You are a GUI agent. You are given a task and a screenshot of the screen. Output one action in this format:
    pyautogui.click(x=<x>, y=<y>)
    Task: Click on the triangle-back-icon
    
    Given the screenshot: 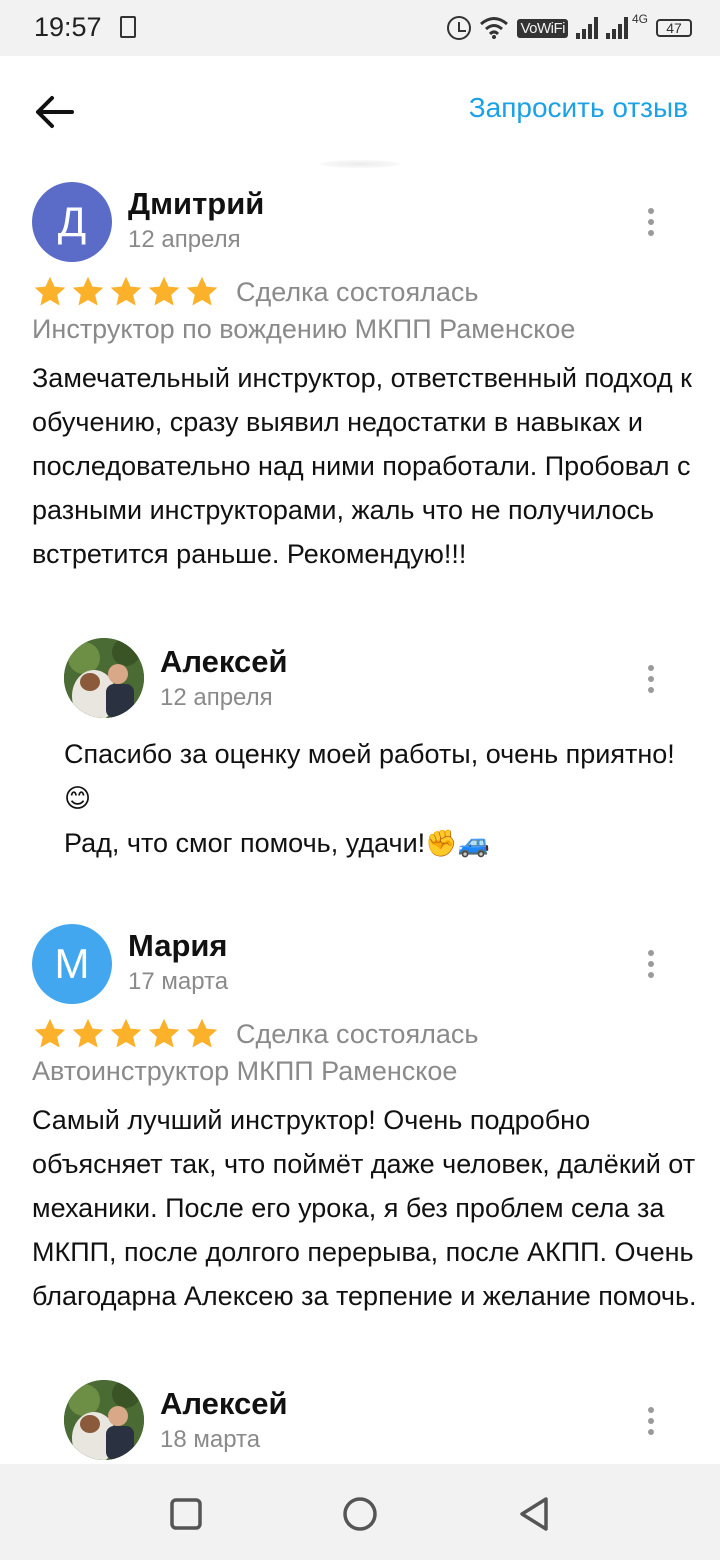 What is the action you would take?
    pyautogui.click(x=534, y=1514)
    